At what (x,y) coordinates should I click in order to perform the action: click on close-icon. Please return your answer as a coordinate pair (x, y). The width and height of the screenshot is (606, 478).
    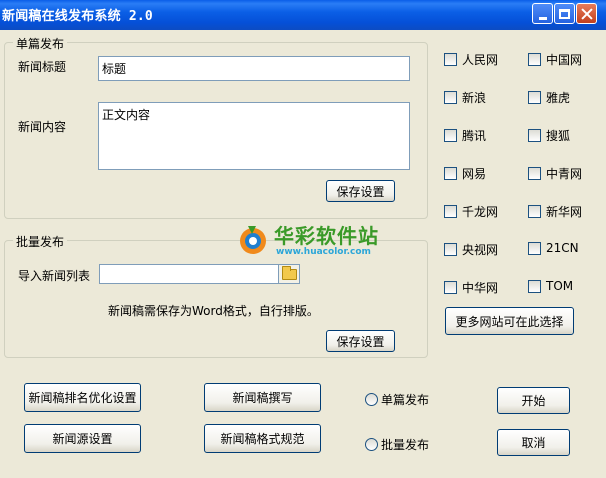
    Looking at the image, I should click on (587, 14).